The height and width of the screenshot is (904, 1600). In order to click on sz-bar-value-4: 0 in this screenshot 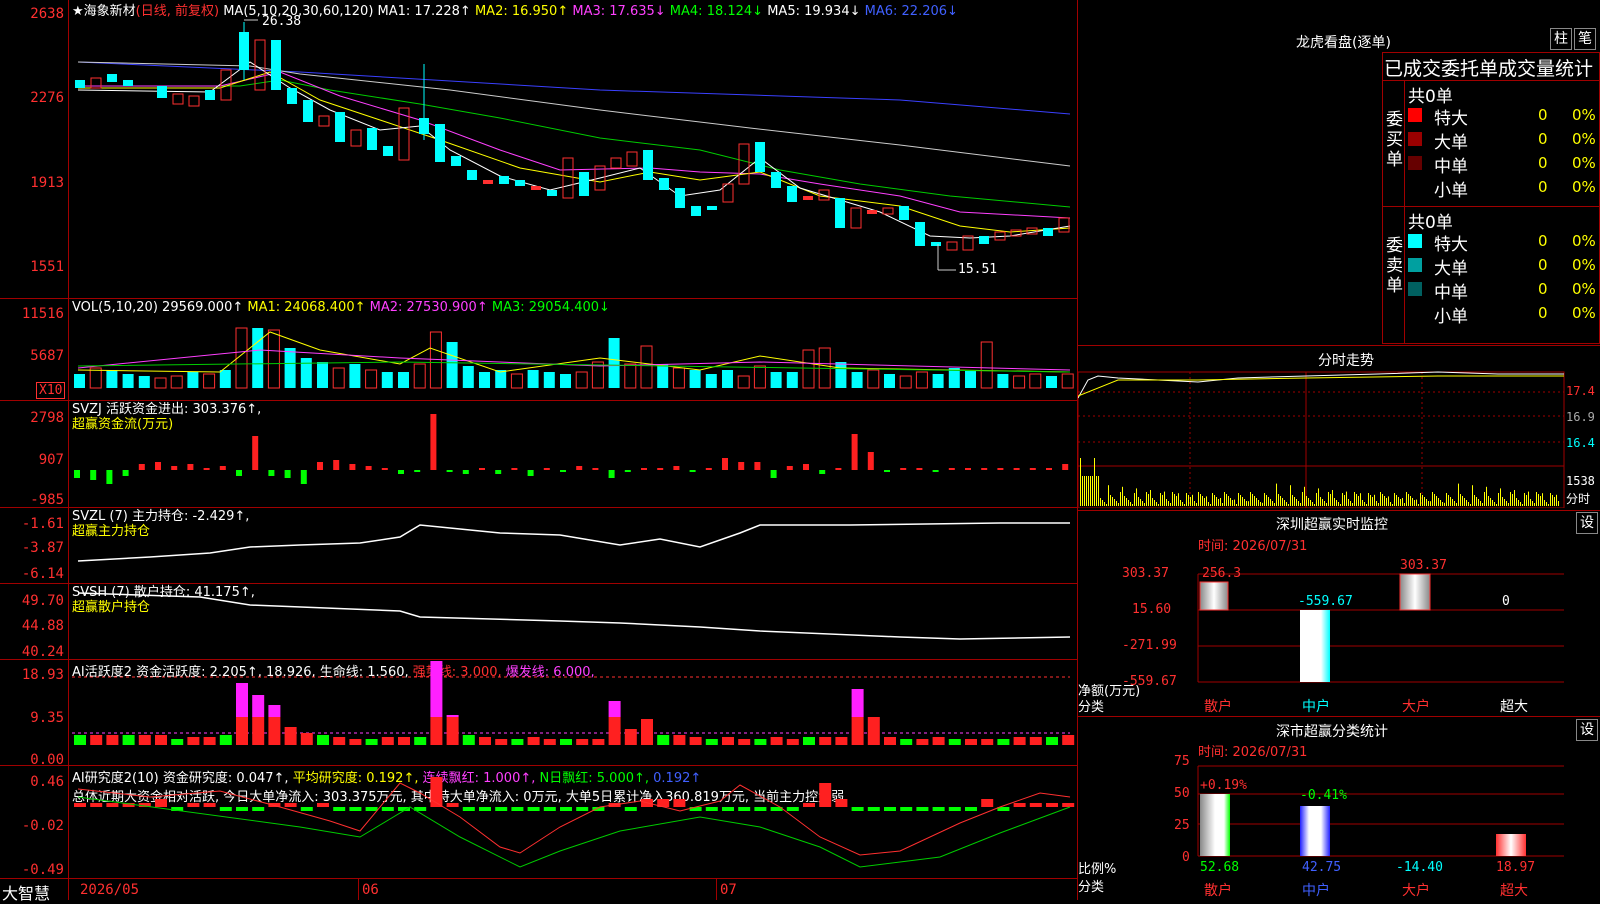, I will do `click(1506, 601)`.